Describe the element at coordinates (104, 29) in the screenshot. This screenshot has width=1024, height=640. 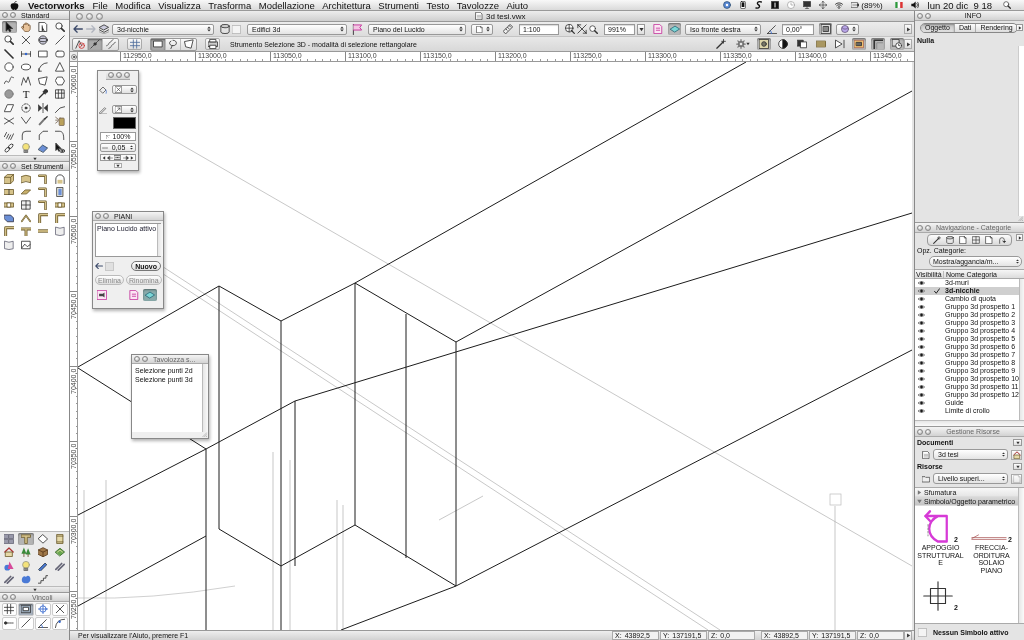
I see `layers-icon` at that location.